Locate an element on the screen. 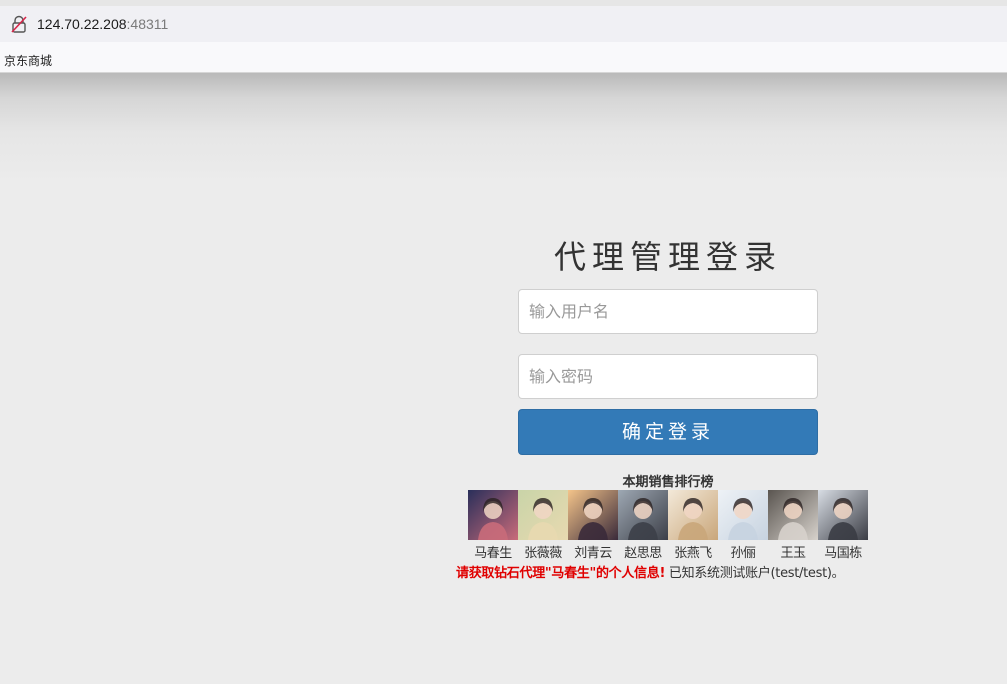 The height and width of the screenshot is (684, 1007). url-text: 124.70.22.208:48311 is located at coordinates (102, 24).